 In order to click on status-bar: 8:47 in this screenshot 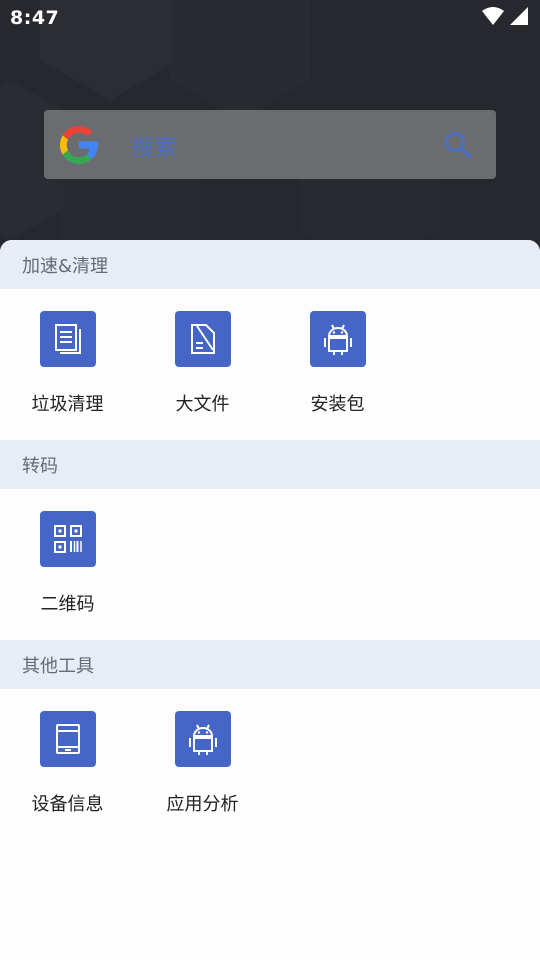, I will do `click(270, 18)`.